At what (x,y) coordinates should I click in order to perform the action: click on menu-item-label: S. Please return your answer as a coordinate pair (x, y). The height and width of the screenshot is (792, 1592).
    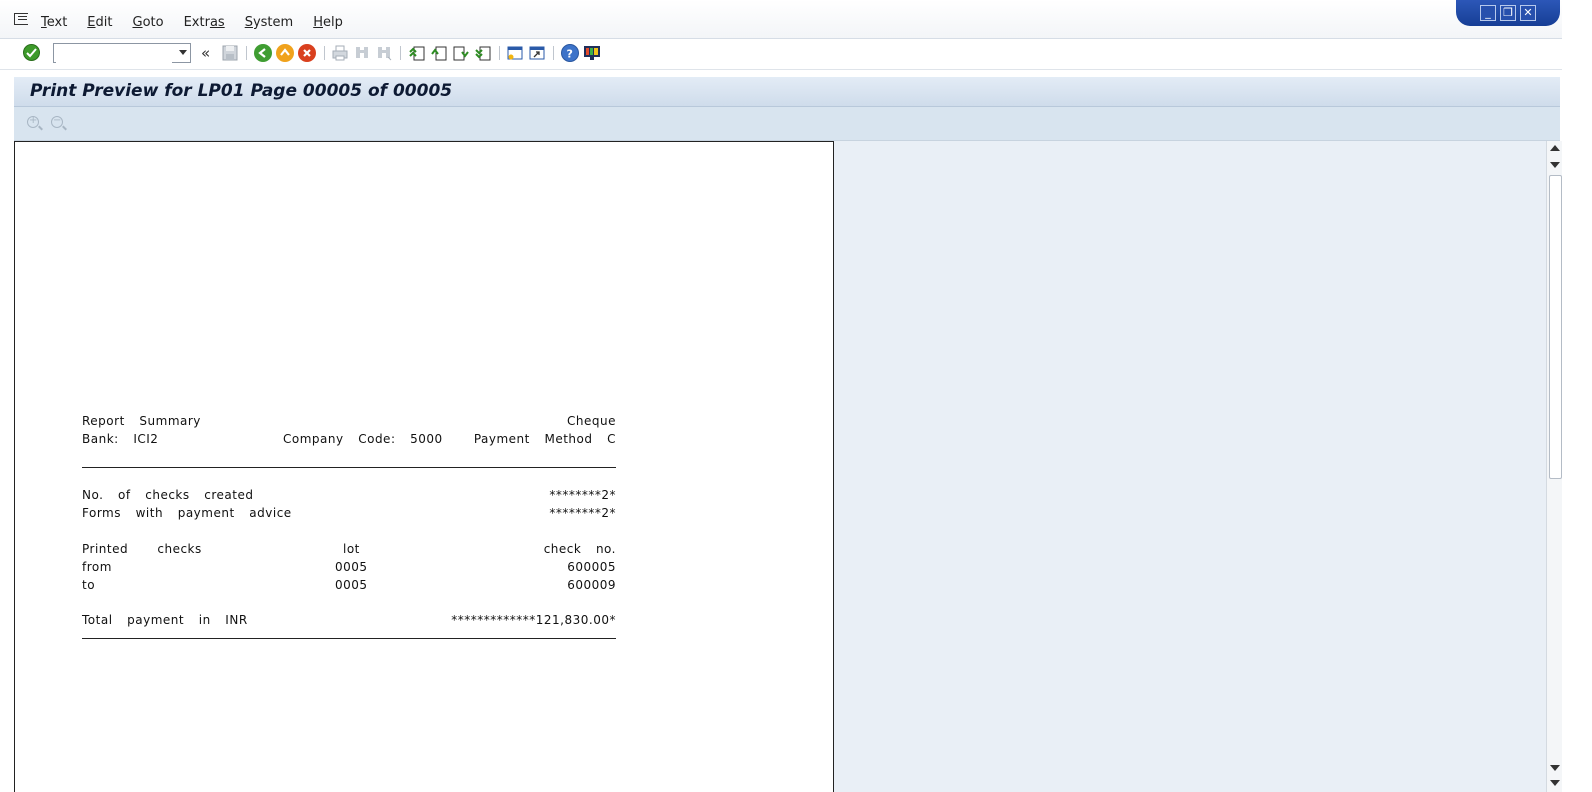
    Looking at the image, I should click on (248, 22).